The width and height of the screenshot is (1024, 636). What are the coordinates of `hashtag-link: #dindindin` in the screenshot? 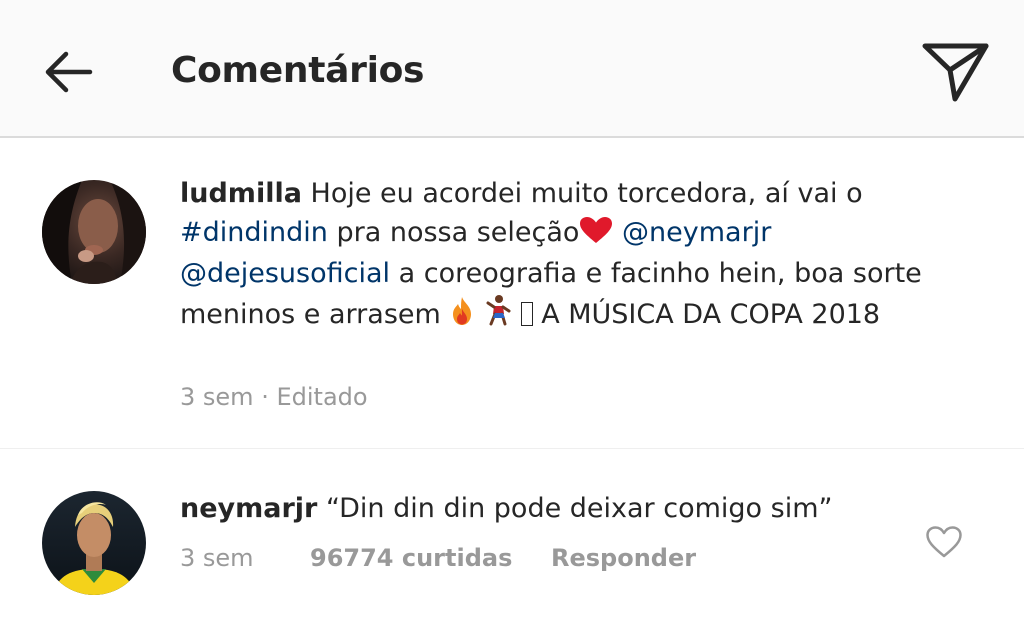 It's located at (254, 232).